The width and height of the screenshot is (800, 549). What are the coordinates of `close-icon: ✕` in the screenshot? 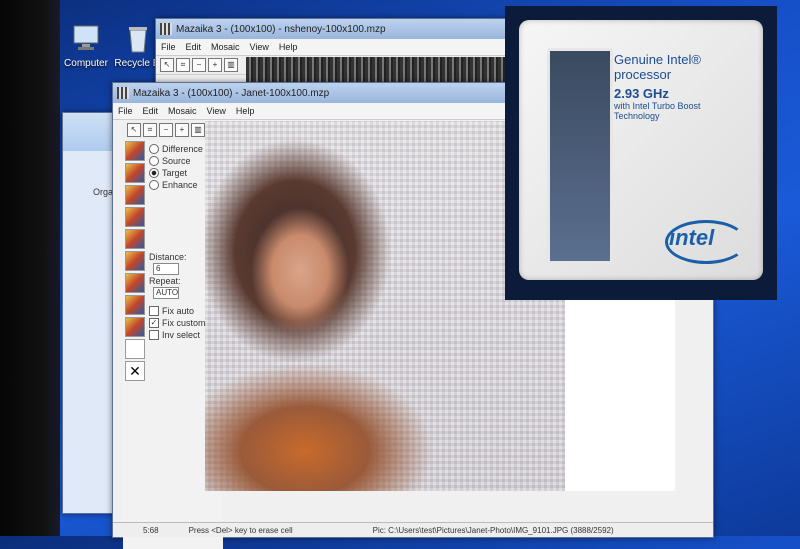 It's located at (135, 371).